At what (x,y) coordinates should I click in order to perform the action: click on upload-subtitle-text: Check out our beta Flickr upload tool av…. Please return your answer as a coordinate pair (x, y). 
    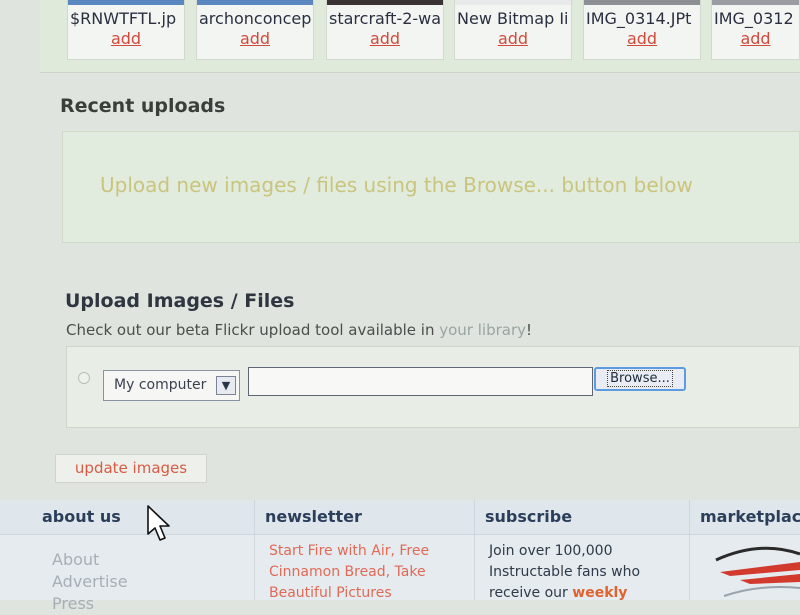
    Looking at the image, I should click on (253, 330).